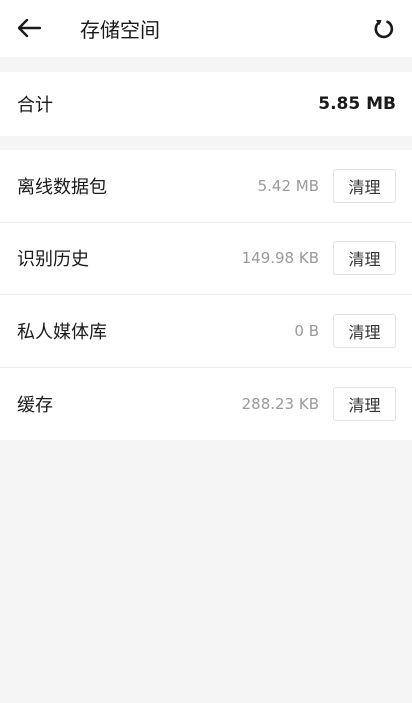  I want to click on total-label: 合计, so click(35, 105).